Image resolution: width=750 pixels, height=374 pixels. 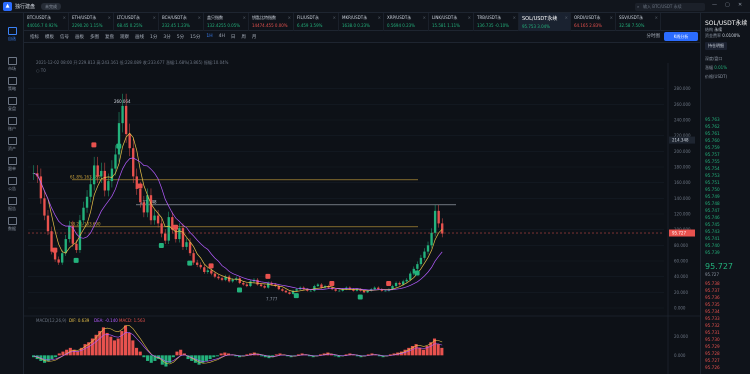 I want to click on toolbar-item: 画板, so click(x=79, y=37).